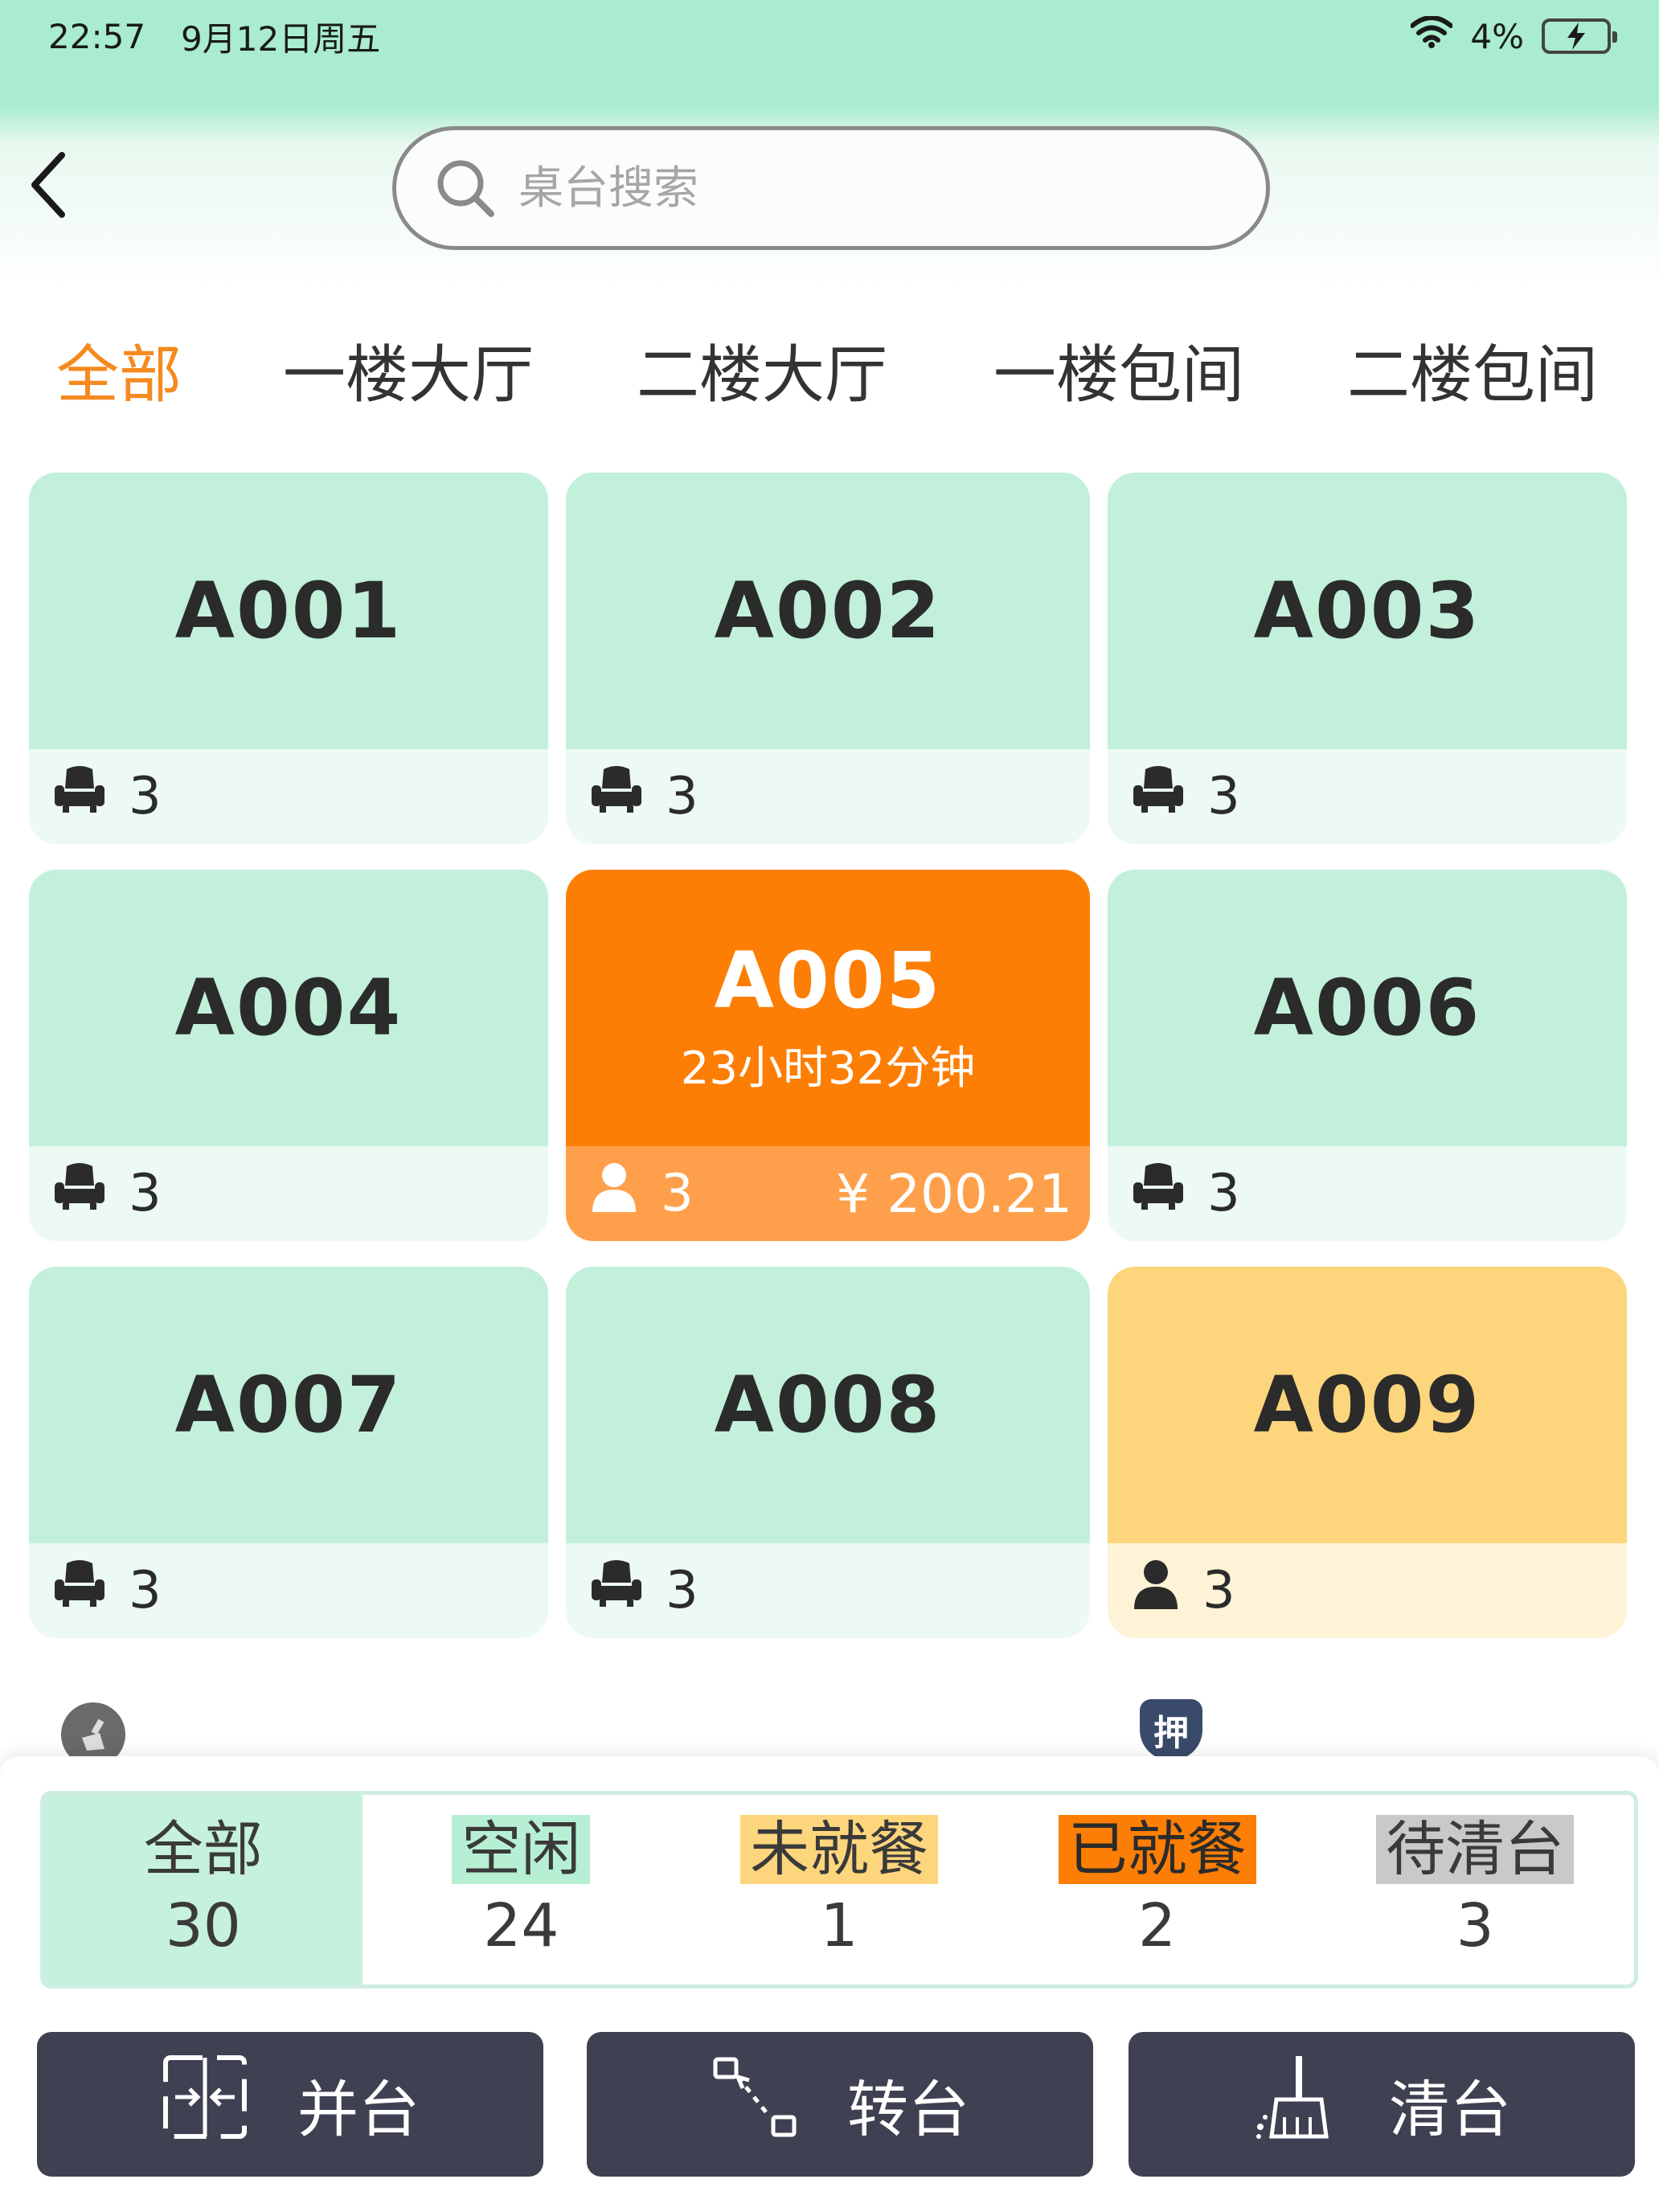 This screenshot has width=1659, height=2212. Describe the element at coordinates (1157, 1849) in the screenshot. I see `filter-label: 已就餐` at that location.